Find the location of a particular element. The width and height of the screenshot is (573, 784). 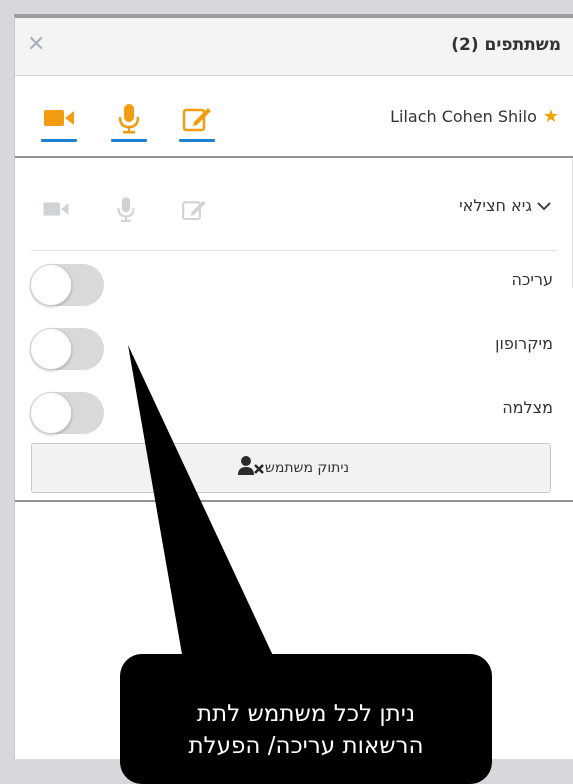

permission-row-edit: עריכה is located at coordinates (294, 281).